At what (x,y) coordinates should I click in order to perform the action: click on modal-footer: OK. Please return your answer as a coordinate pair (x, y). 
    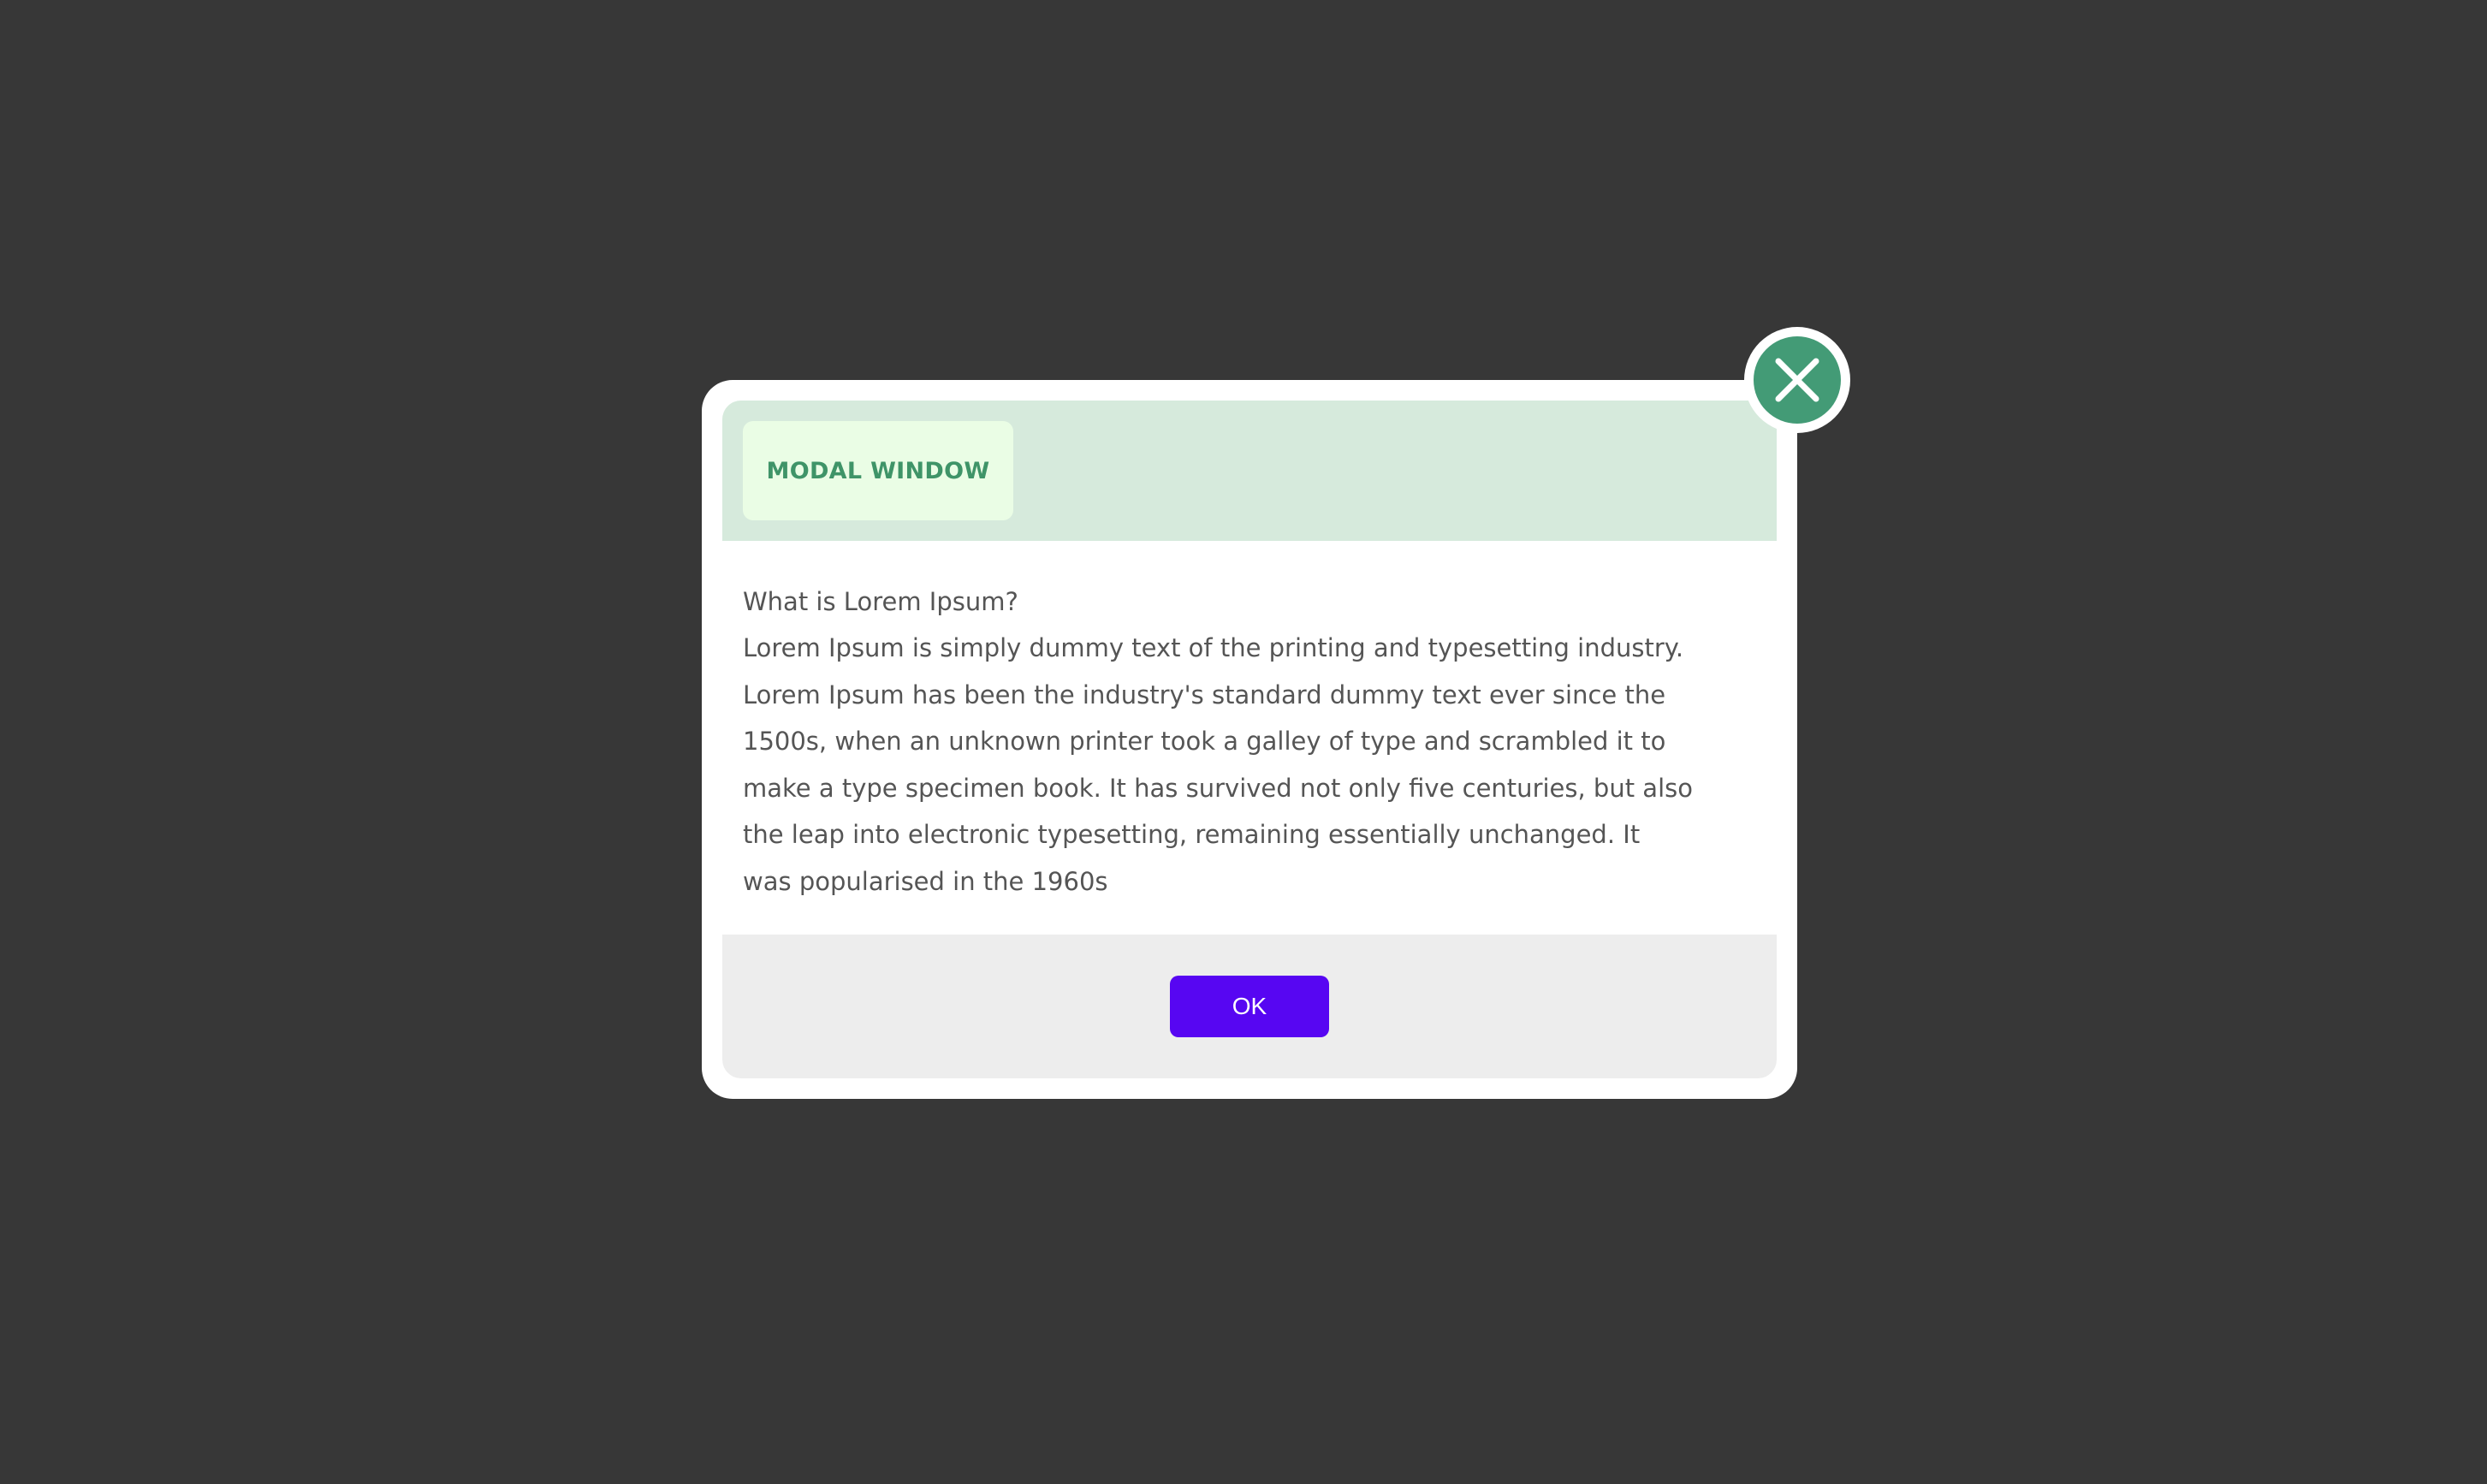
    Looking at the image, I should click on (1249, 1007).